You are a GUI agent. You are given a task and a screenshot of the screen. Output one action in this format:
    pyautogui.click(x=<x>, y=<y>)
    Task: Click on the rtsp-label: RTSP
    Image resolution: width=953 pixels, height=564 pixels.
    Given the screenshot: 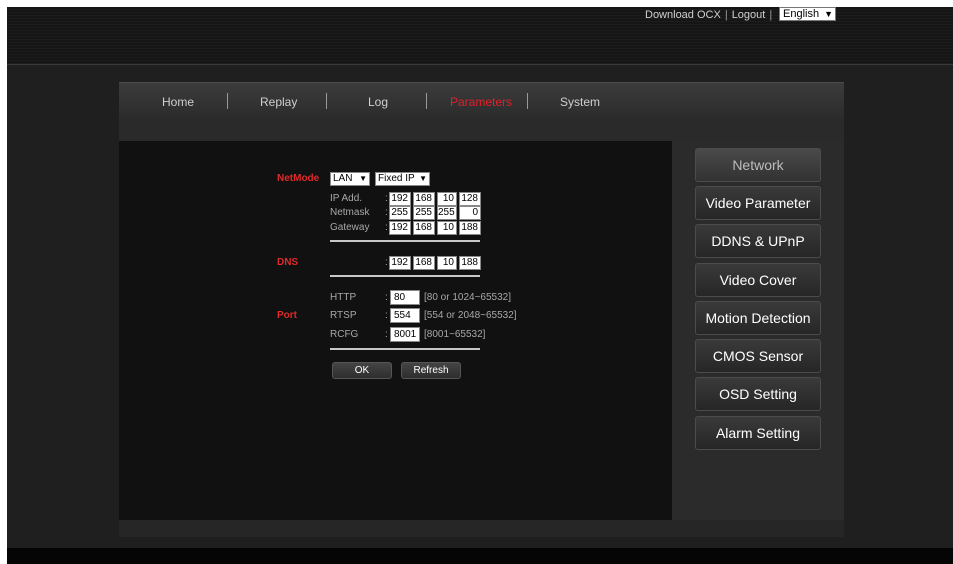 What is the action you would take?
    pyautogui.click(x=343, y=315)
    